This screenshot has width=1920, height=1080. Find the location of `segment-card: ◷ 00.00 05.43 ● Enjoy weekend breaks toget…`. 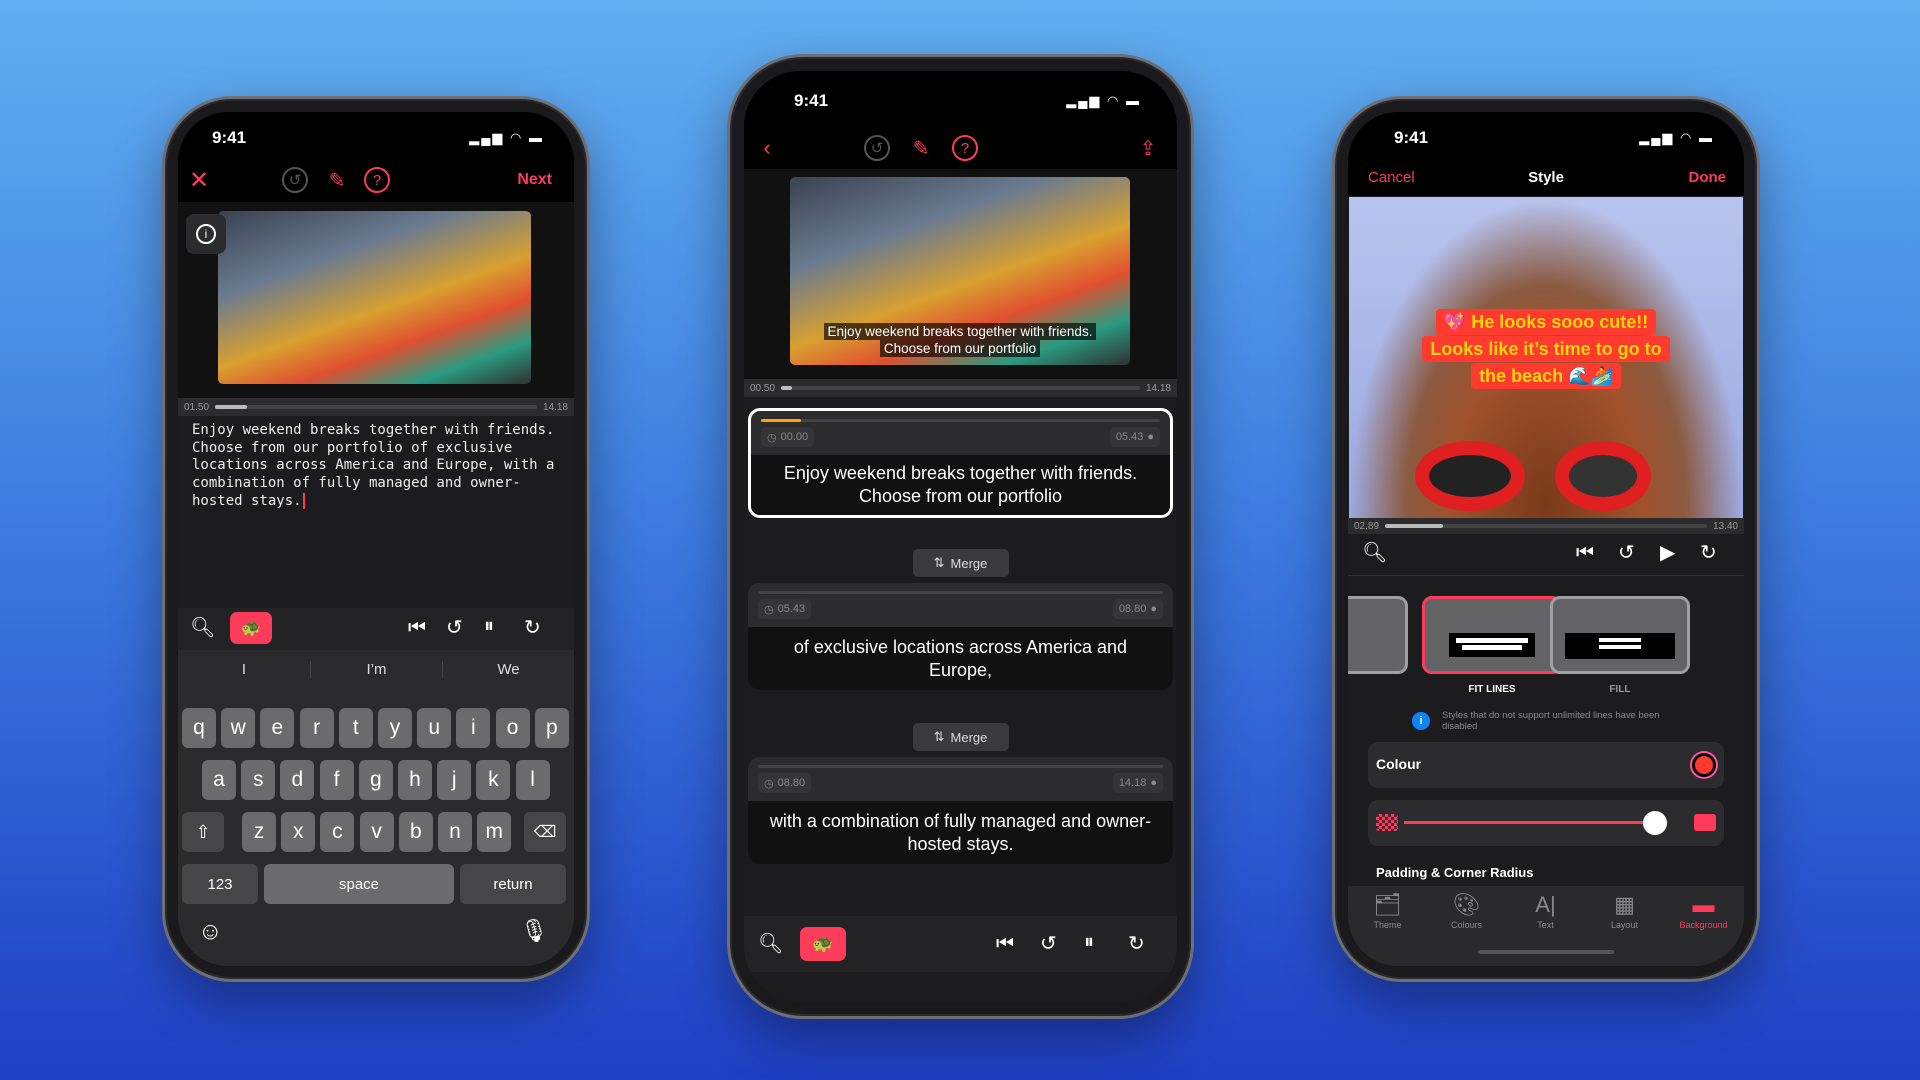

segment-card: ◷ 00.00 05.43 ● Enjoy weekend breaks toget… is located at coordinates (960, 463).